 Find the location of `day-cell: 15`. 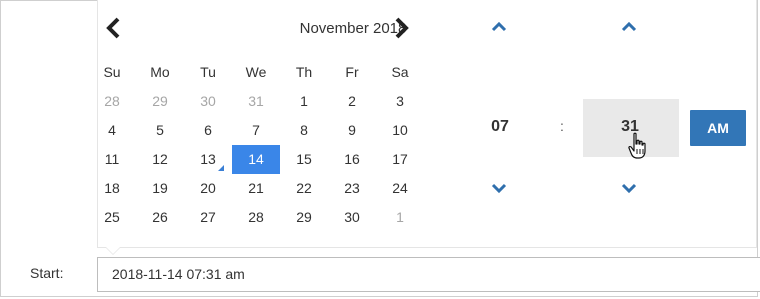

day-cell: 15 is located at coordinates (304, 159).